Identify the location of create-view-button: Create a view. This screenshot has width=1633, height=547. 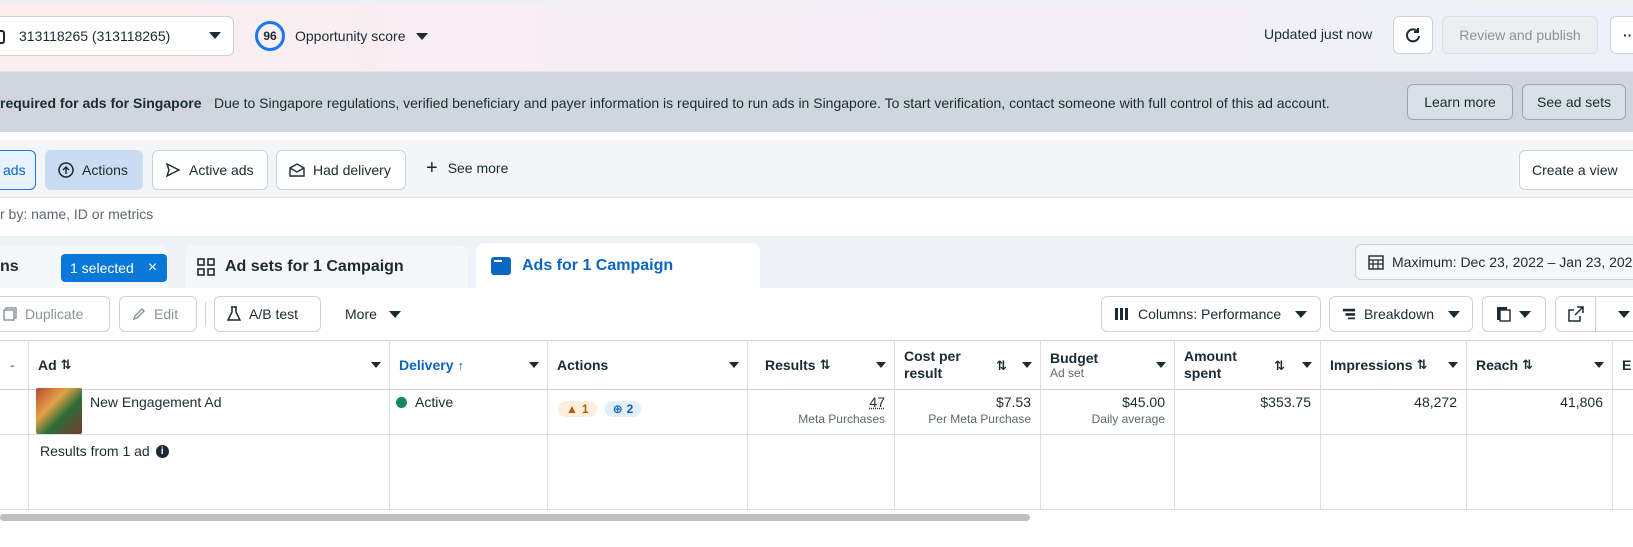
(1576, 170).